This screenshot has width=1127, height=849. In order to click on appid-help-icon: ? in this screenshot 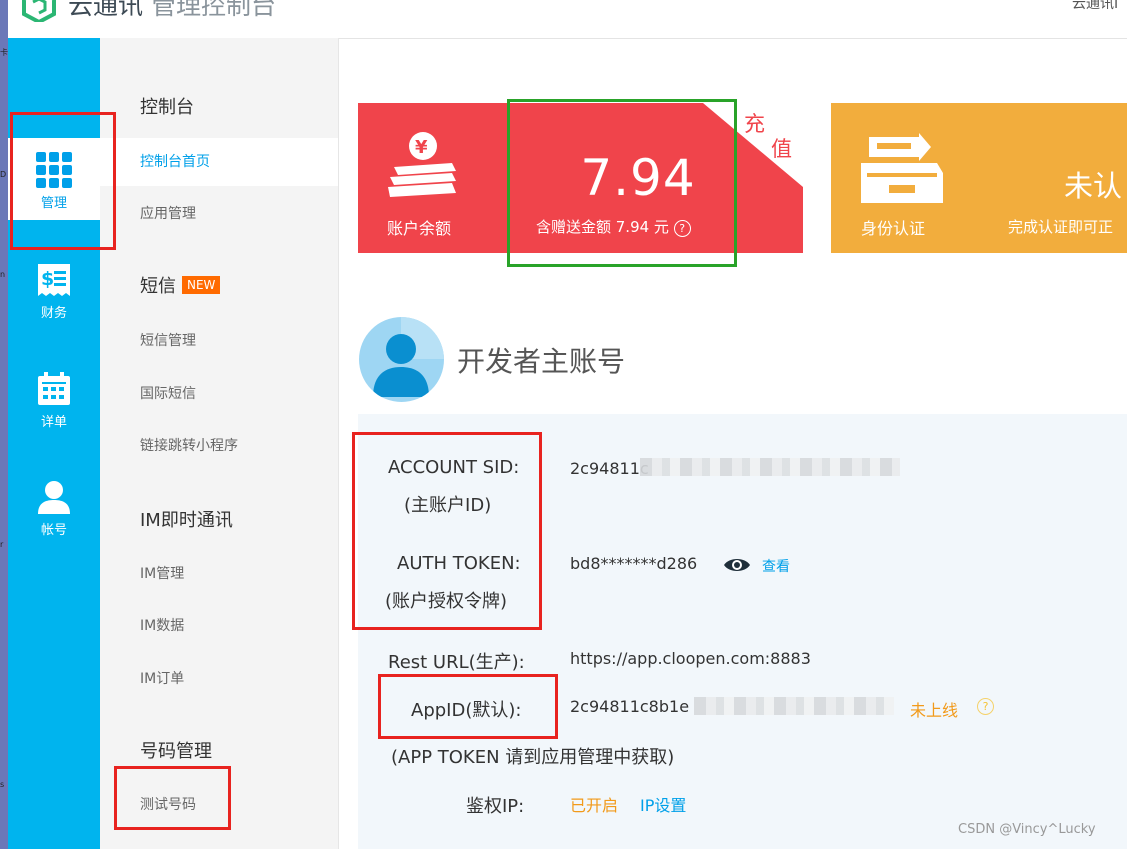, I will do `click(985, 706)`.